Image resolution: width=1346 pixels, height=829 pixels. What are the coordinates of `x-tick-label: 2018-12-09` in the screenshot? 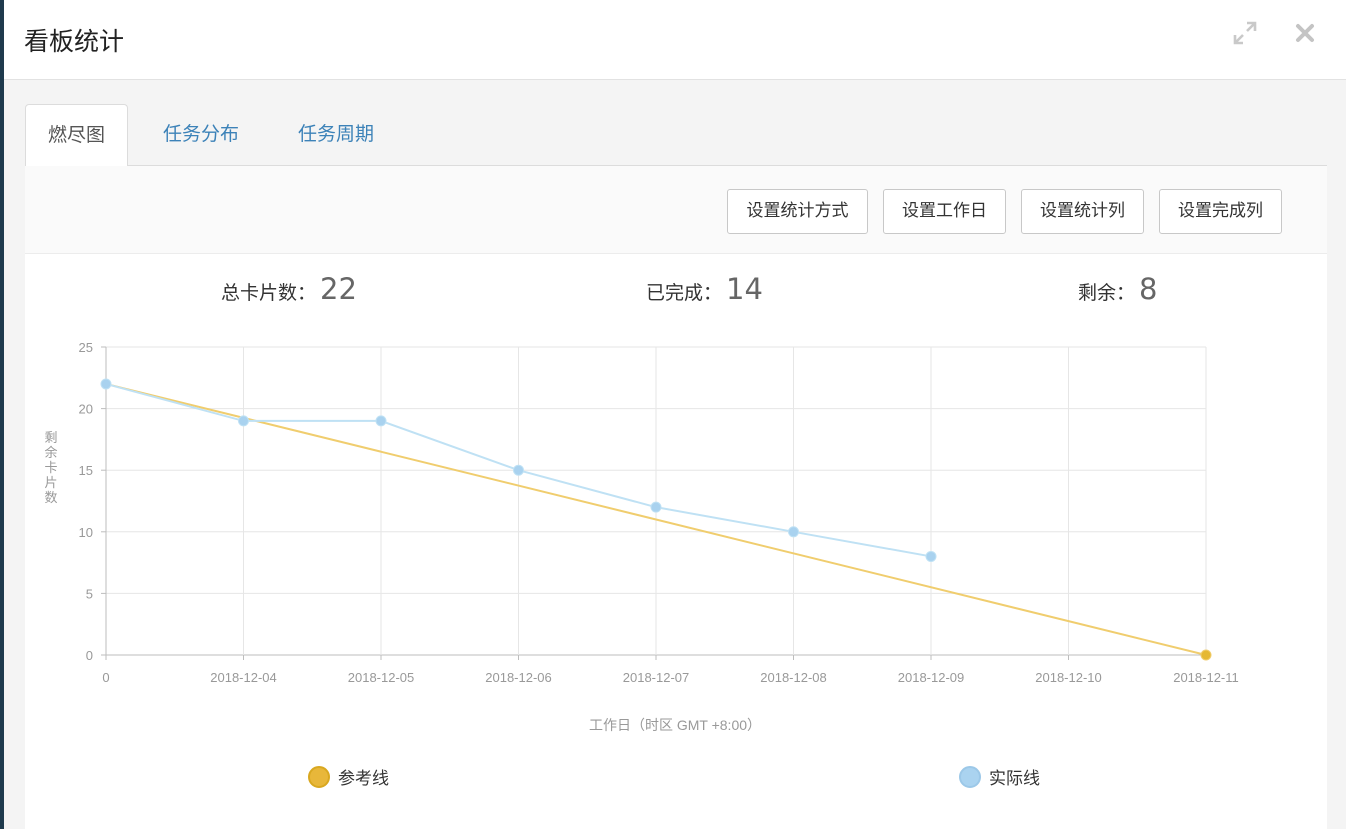 It's located at (931, 677).